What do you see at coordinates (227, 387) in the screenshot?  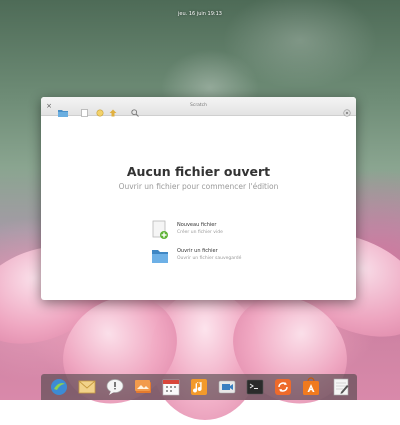 I see `videos-icon` at bounding box center [227, 387].